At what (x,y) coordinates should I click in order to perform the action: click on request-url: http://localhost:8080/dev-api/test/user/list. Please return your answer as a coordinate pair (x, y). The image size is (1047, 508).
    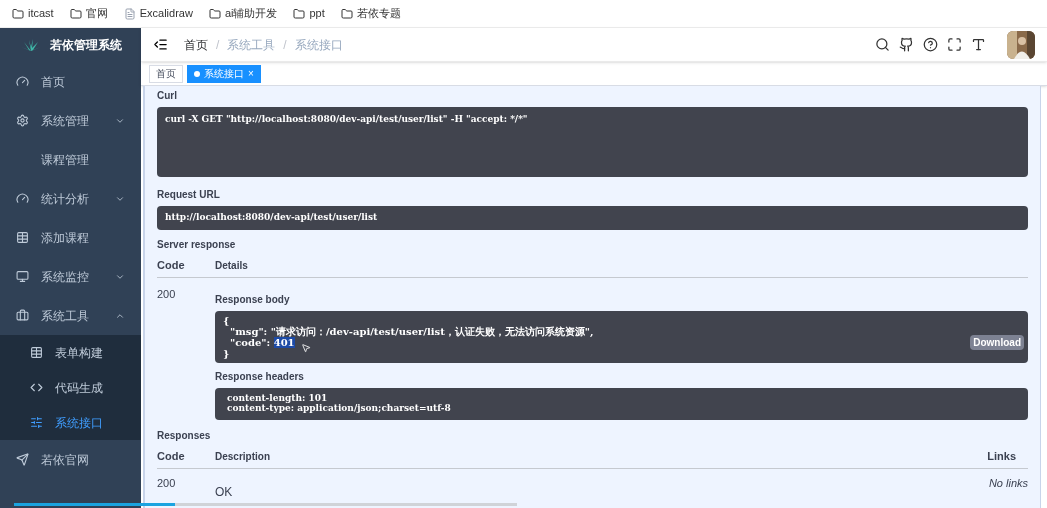
    Looking at the image, I should click on (592, 218).